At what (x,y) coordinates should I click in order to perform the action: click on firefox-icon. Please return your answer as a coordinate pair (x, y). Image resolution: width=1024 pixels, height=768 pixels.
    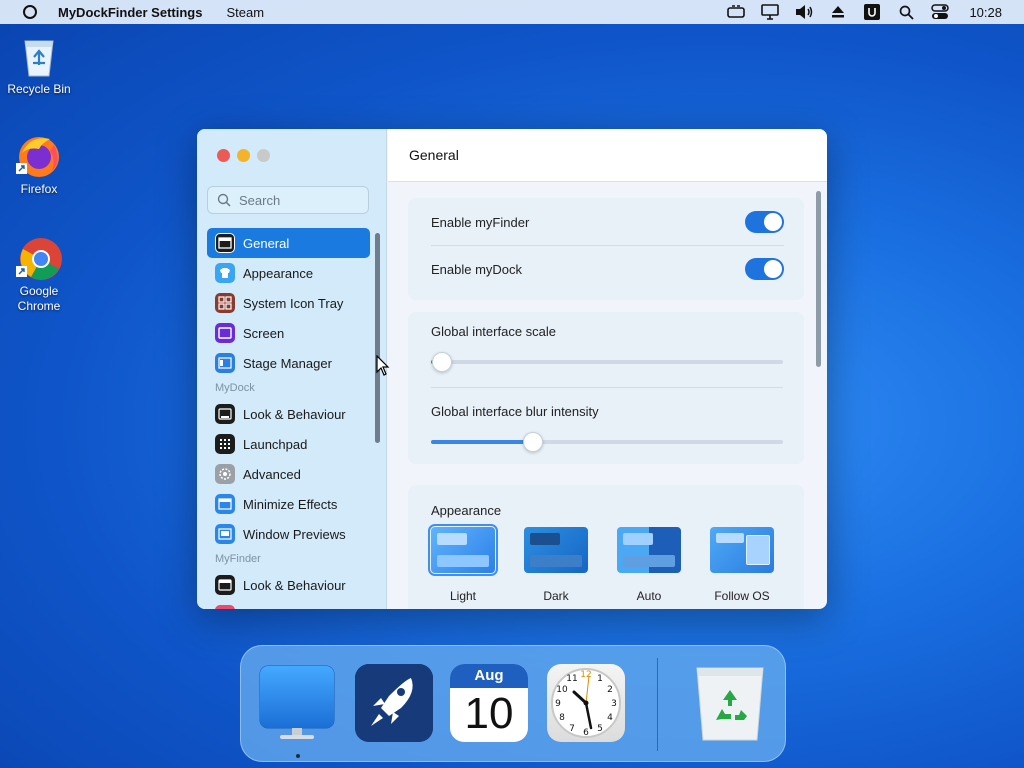
    Looking at the image, I should click on (39, 156).